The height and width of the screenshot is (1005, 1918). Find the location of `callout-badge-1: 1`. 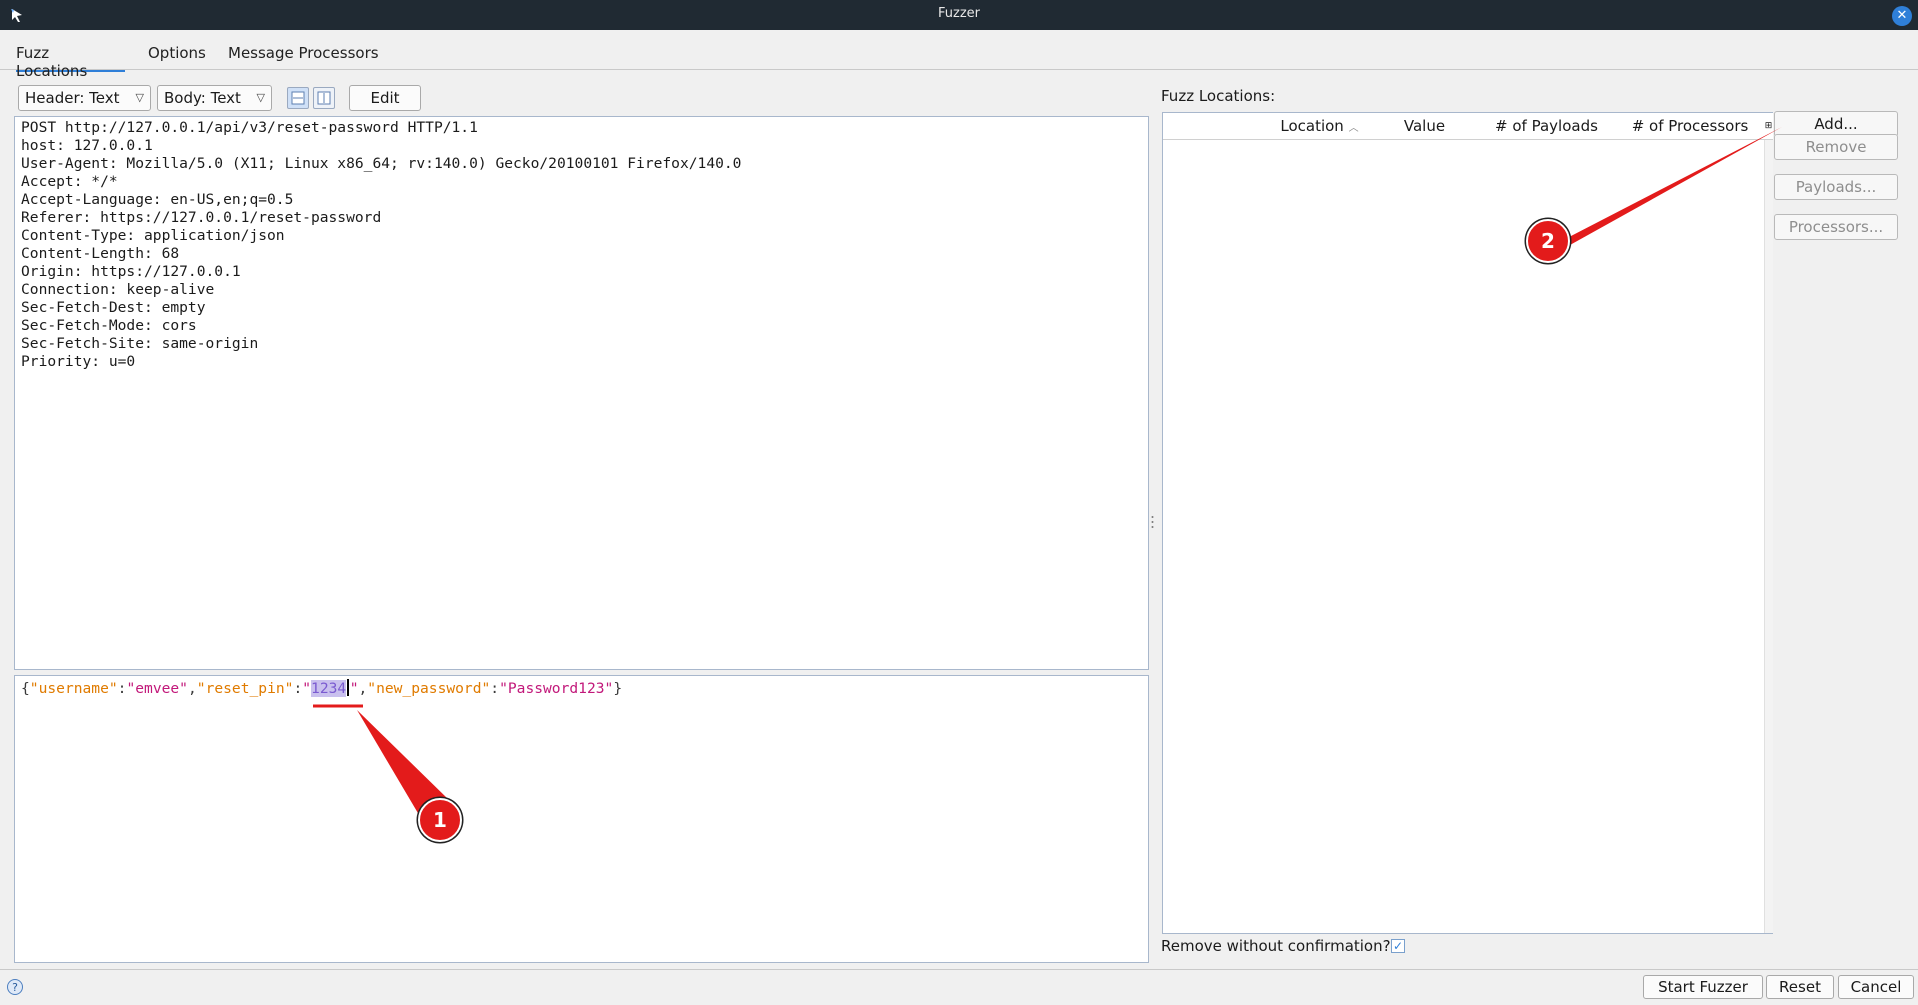

callout-badge-1: 1 is located at coordinates (440, 820).